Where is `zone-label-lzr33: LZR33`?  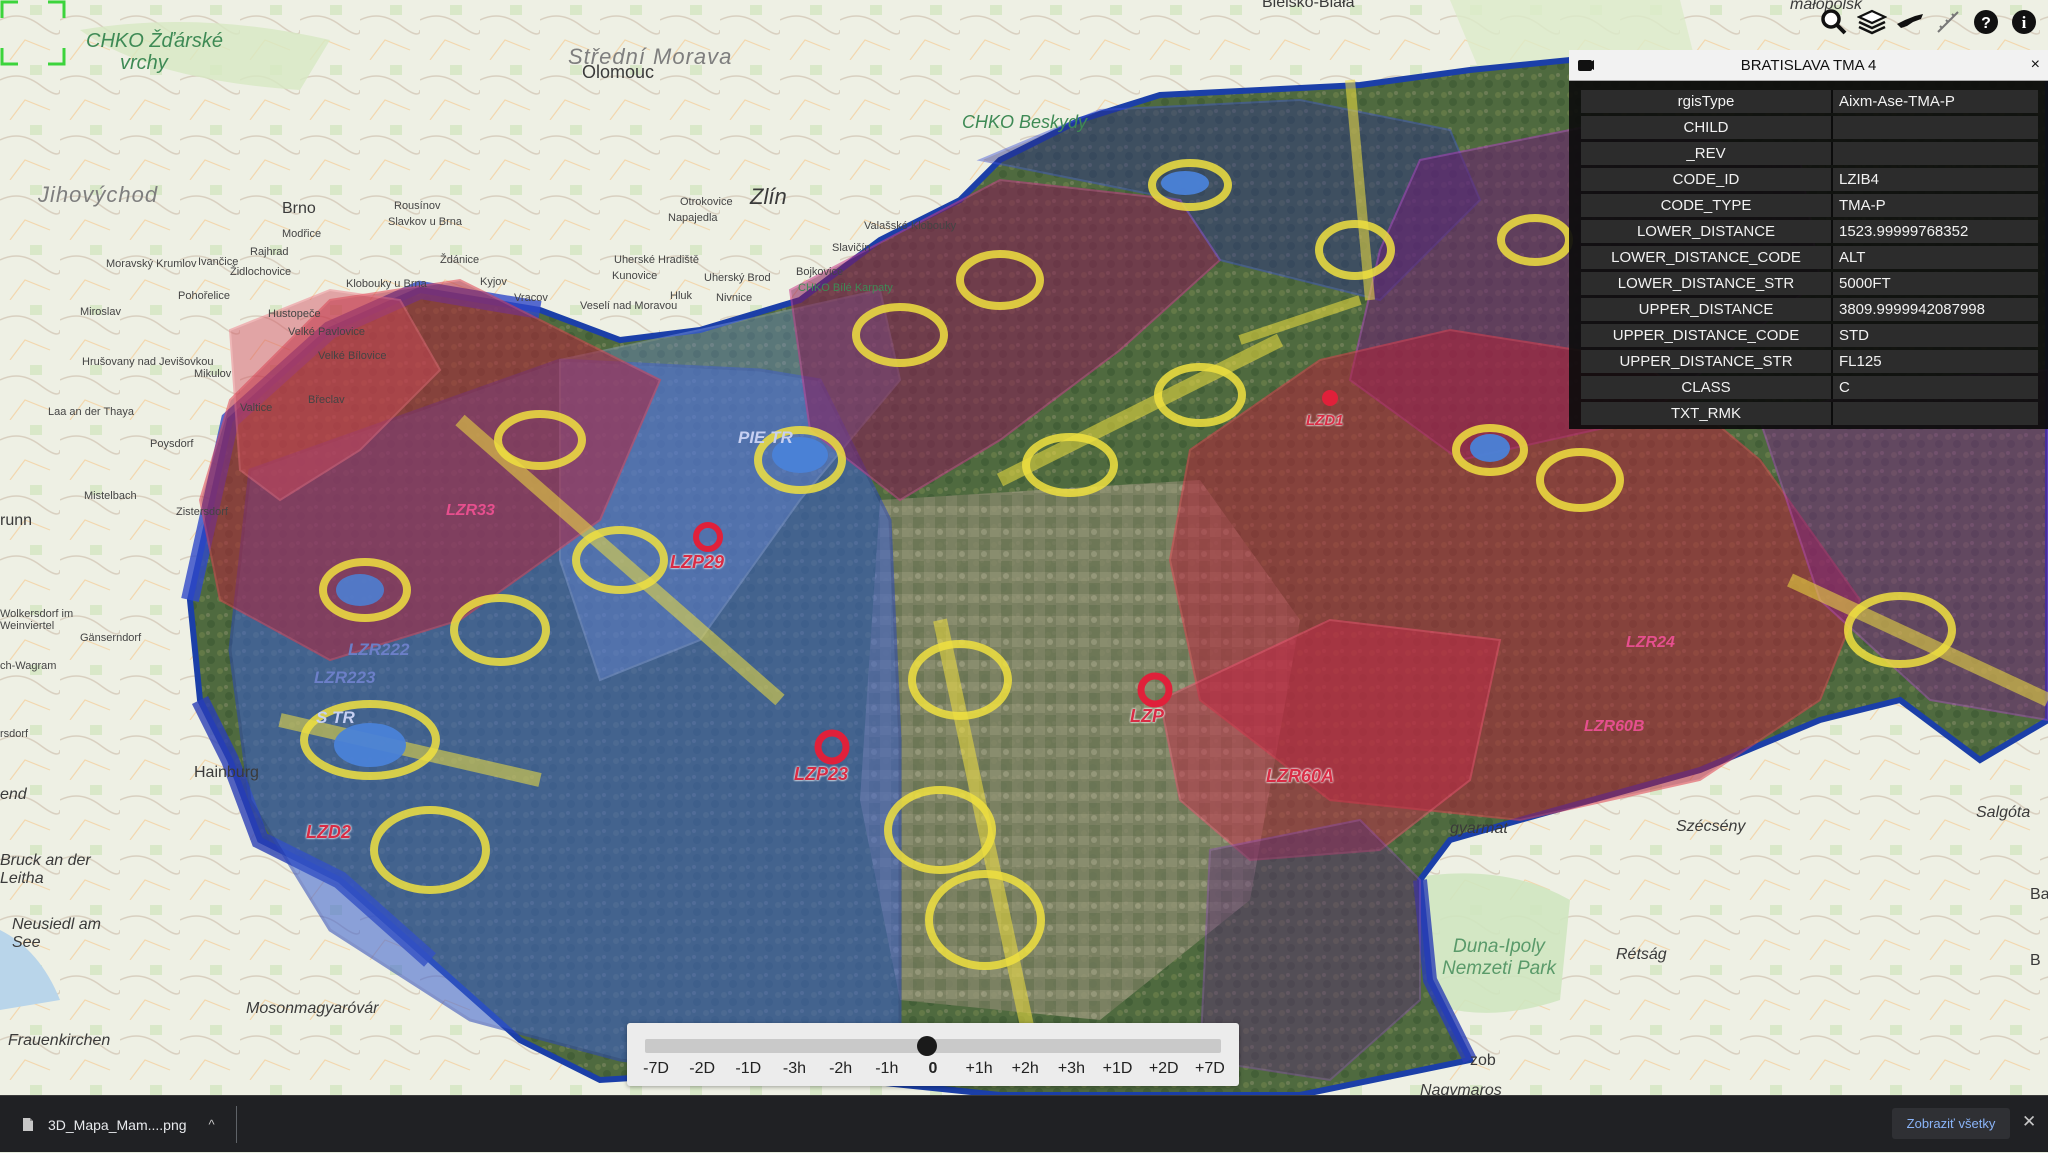
zone-label-lzr33: LZR33 is located at coordinates (470, 511).